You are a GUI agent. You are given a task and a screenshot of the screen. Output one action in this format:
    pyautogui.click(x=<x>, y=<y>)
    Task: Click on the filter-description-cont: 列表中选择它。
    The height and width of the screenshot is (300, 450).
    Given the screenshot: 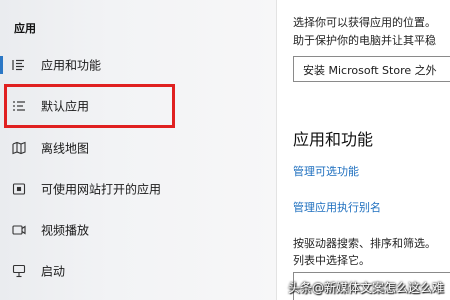 What is the action you would take?
    pyautogui.click(x=331, y=260)
    